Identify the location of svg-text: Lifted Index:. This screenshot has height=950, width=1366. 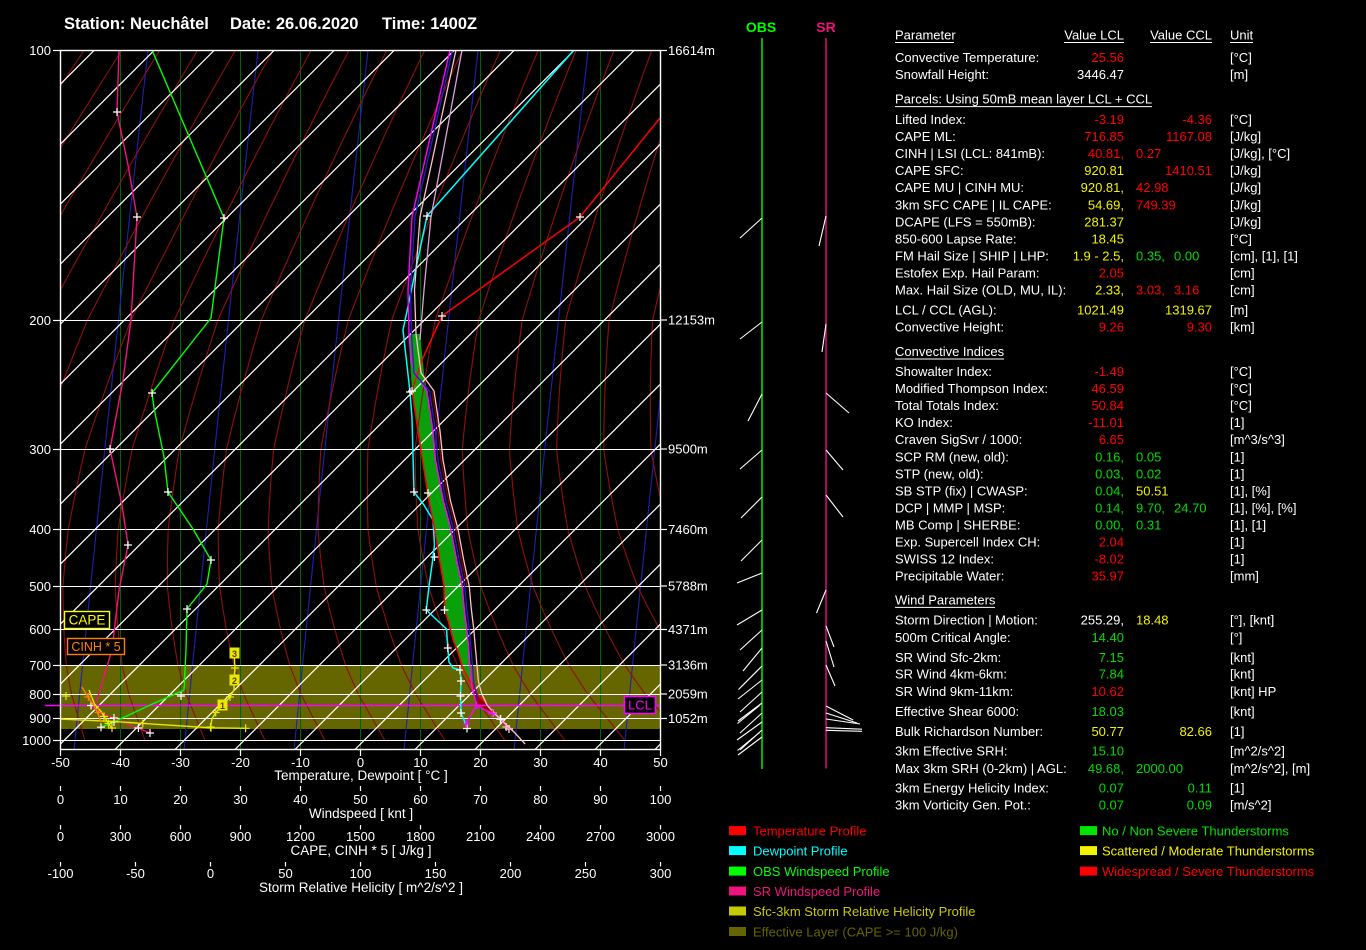
(930, 119).